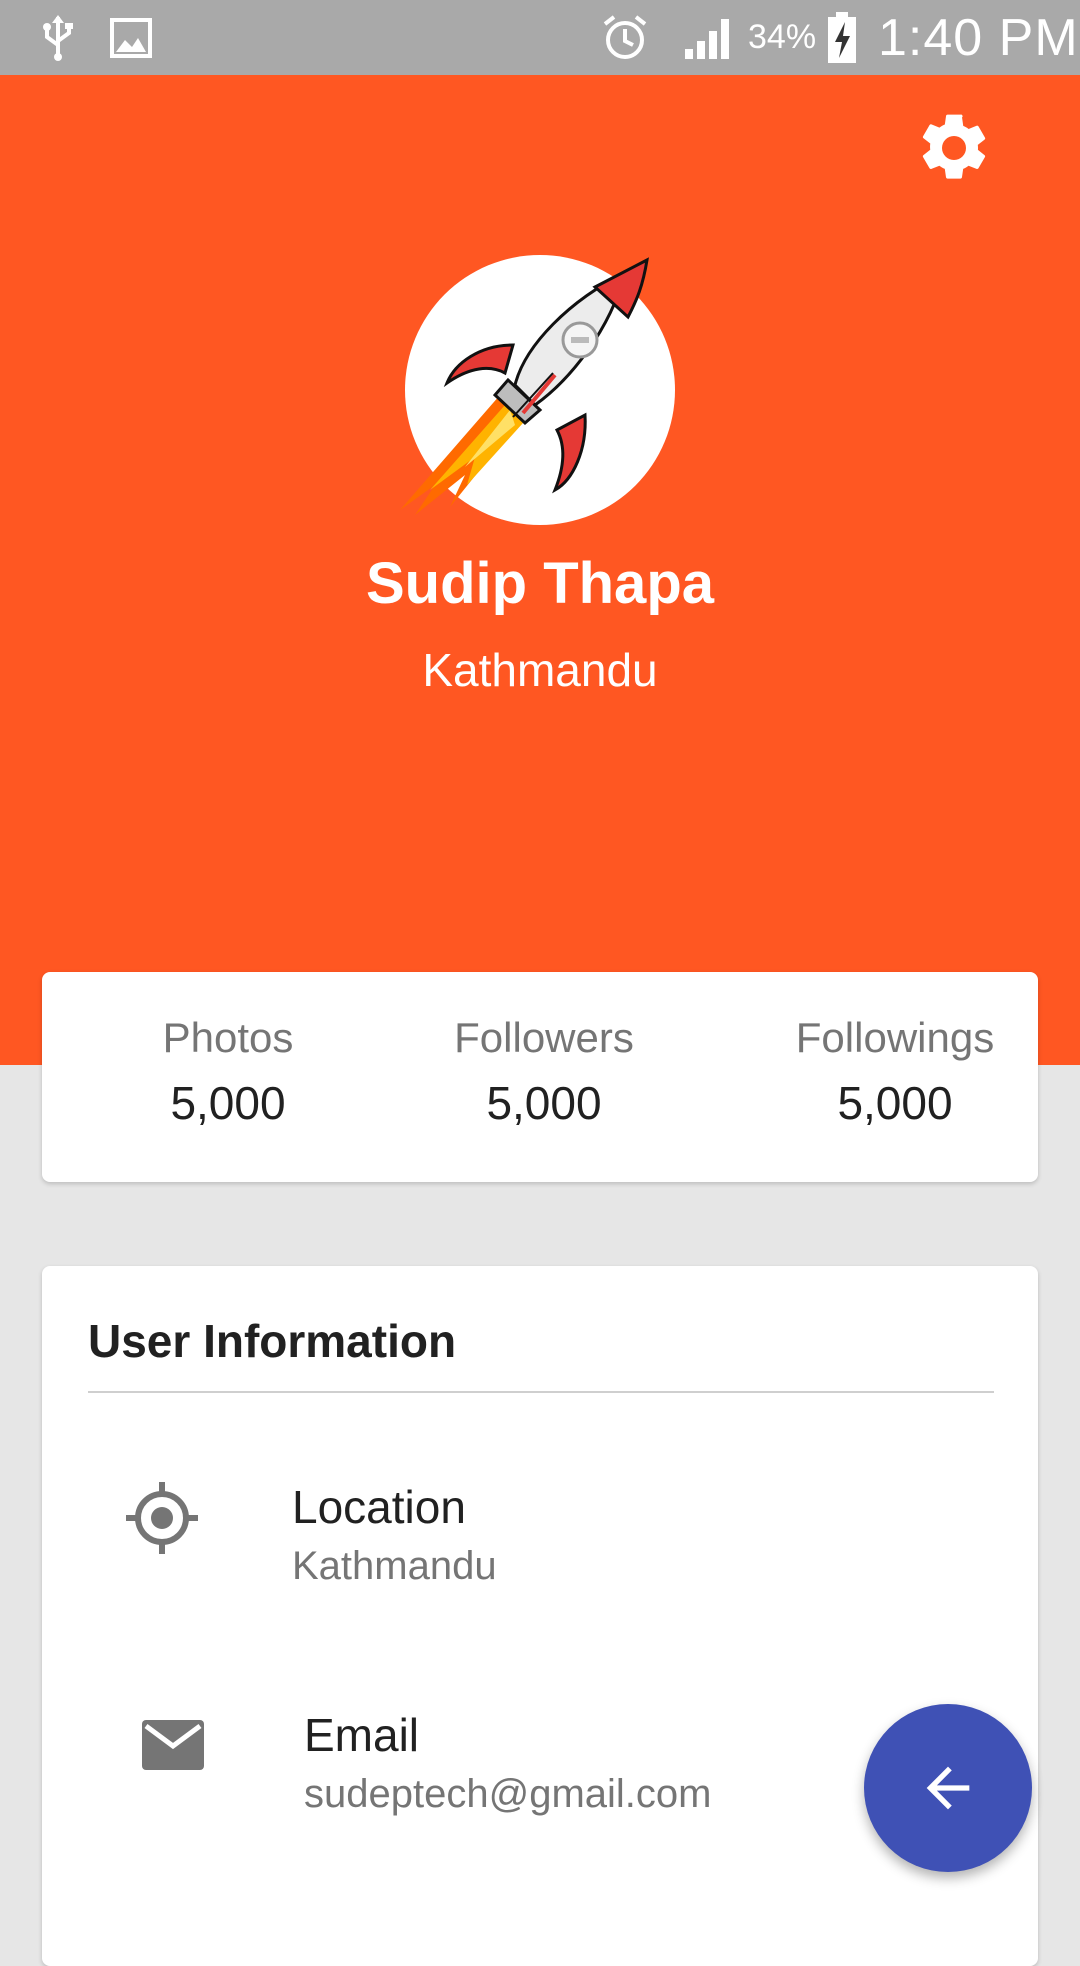 The width and height of the screenshot is (1080, 1966). Describe the element at coordinates (228, 1072) in the screenshot. I see `stat-photos: Photos 5,000` at that location.